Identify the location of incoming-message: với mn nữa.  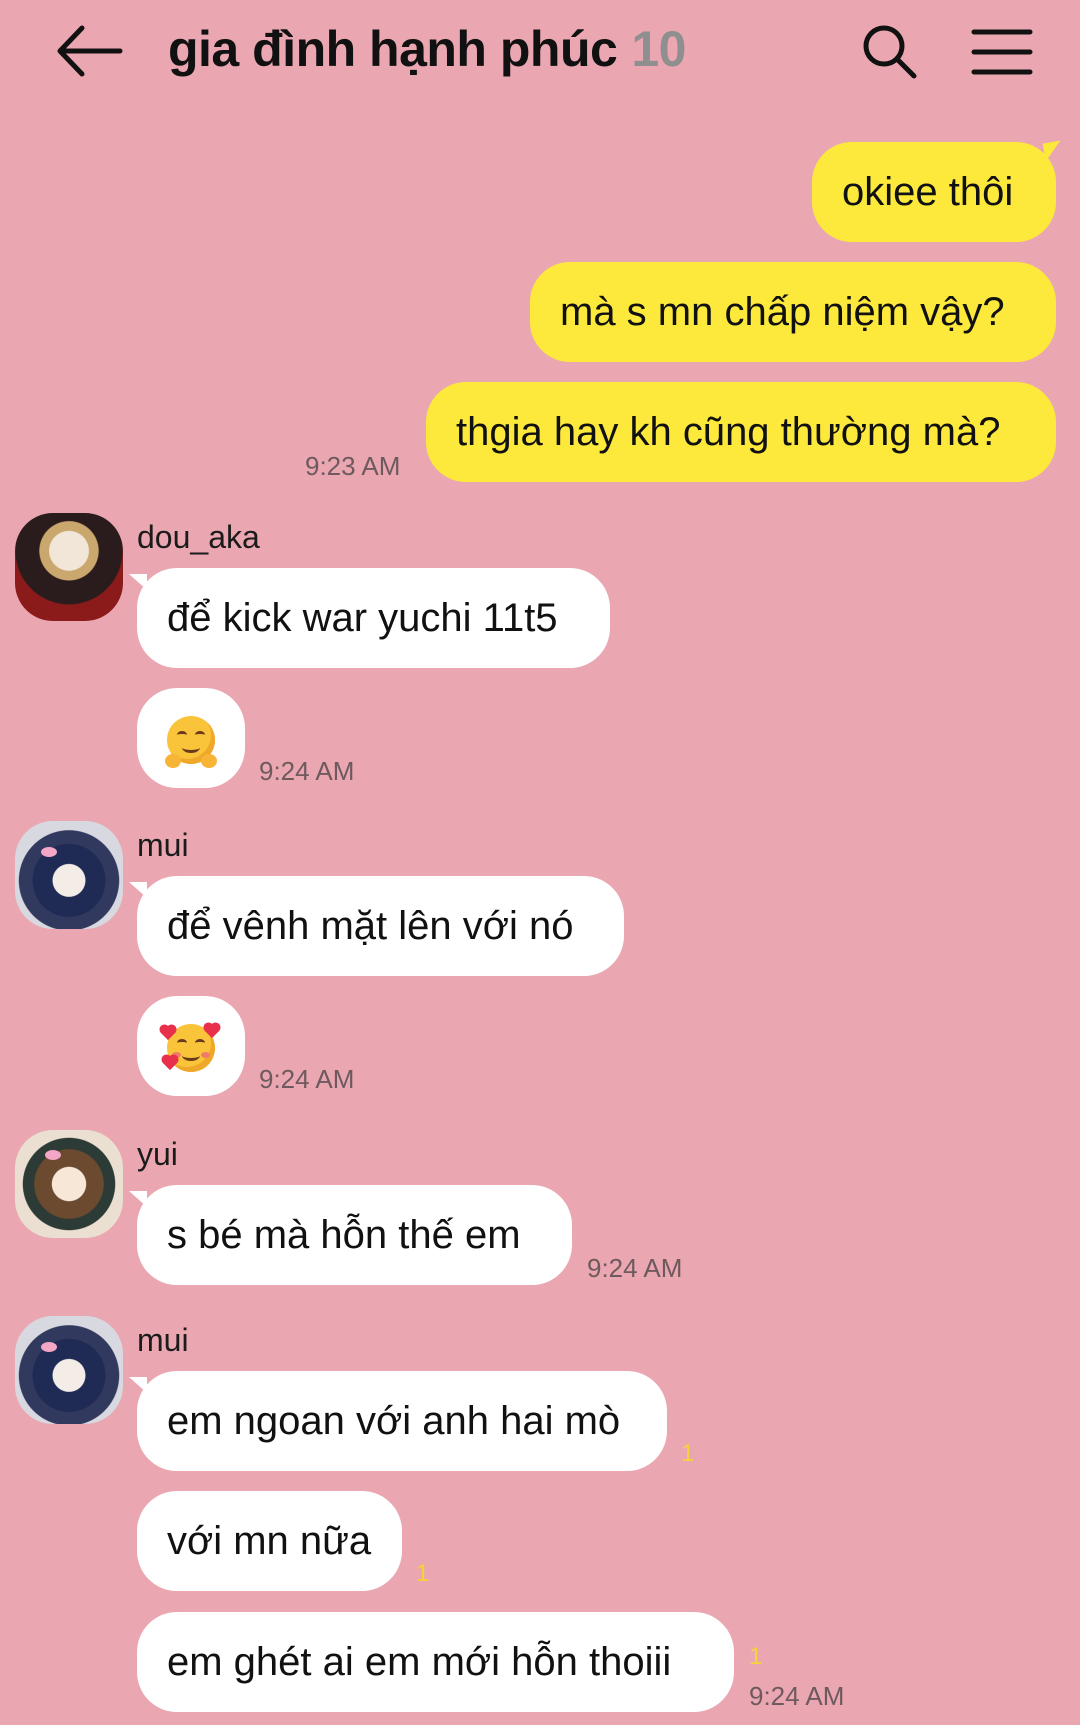
(269, 1541).